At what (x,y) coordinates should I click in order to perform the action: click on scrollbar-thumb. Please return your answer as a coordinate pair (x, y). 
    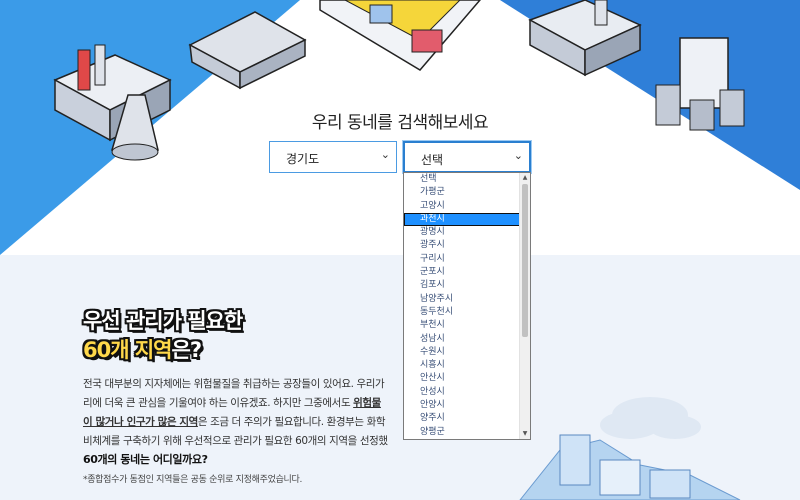
    Looking at the image, I should click on (525, 260).